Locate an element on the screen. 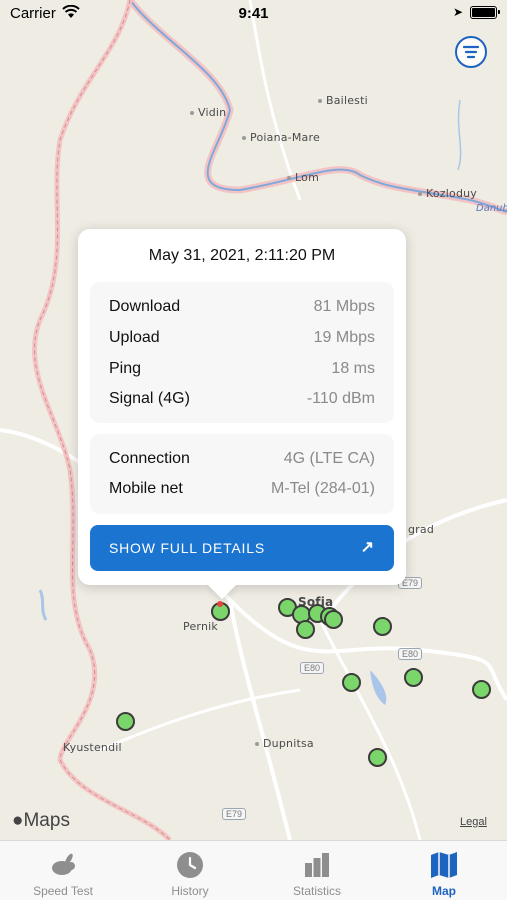 This screenshot has width=507, height=900. tab-label: Statistics is located at coordinates (316, 891).